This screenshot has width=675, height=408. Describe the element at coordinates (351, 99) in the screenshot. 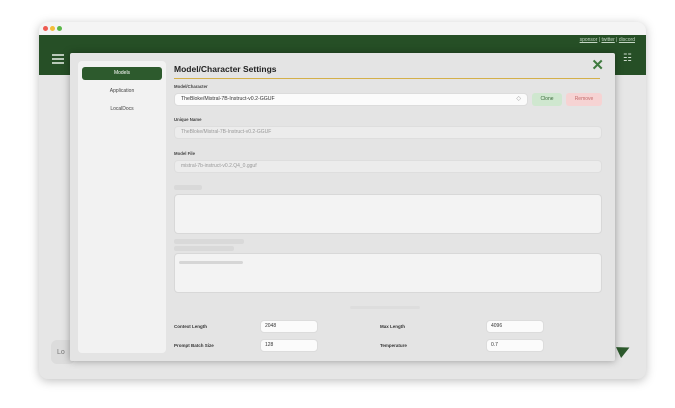

I see `model-character-select: TheBloke/Mistral-7B-Instruct-v0.2-GGUF ◇` at that location.